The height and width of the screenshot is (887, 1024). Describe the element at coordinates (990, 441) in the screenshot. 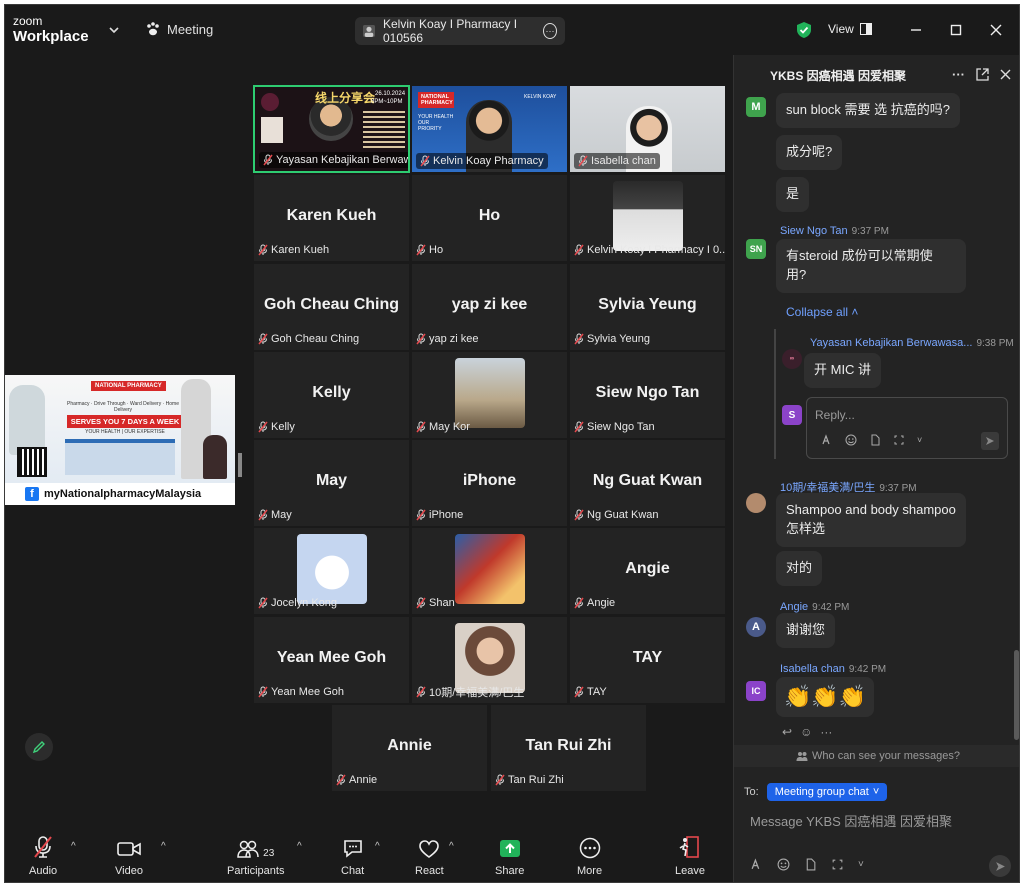

I see `send-reply-button` at that location.